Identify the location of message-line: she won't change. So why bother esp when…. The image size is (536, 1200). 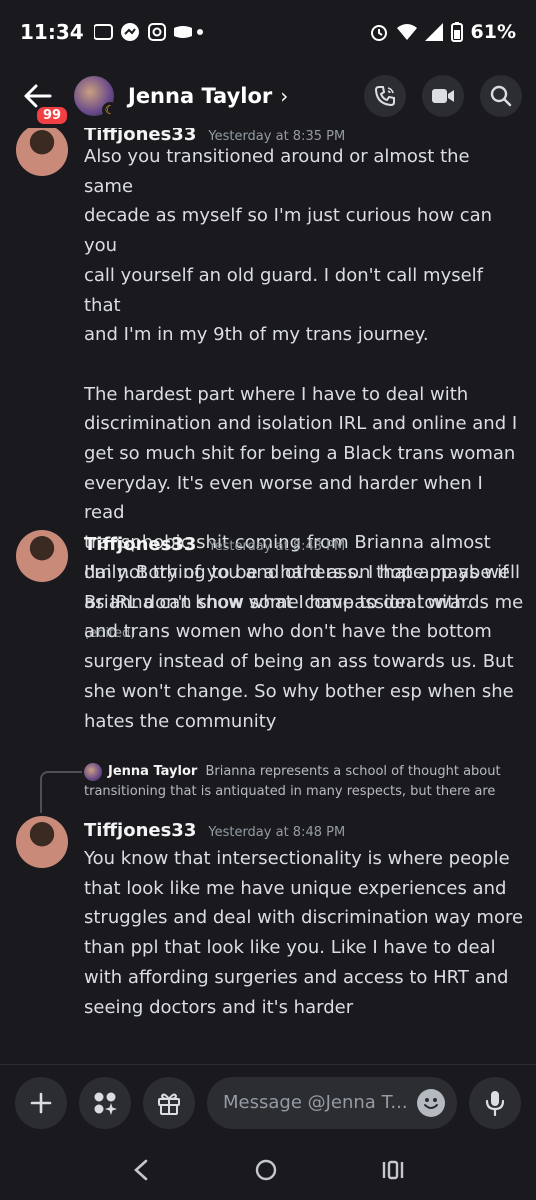
(299, 691).